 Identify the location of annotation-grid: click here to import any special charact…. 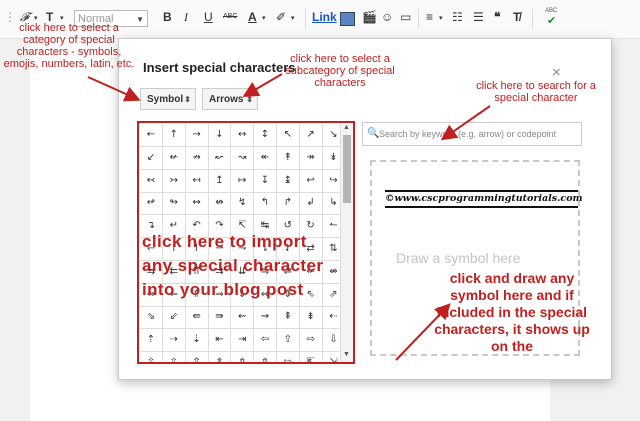
(233, 265).